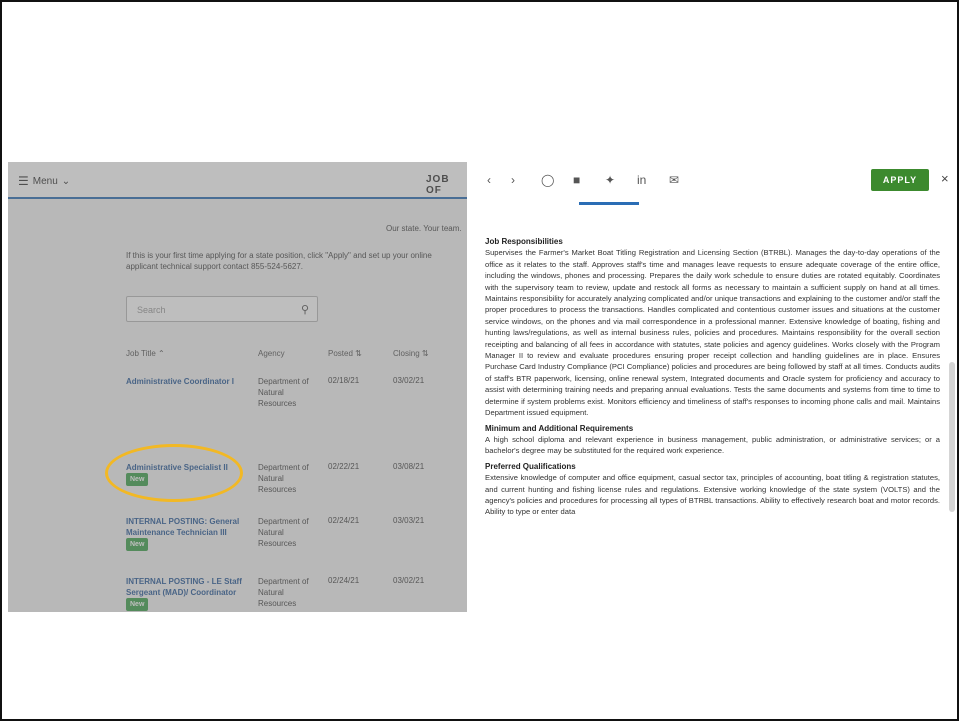  I want to click on close-icon: ×, so click(945, 178).